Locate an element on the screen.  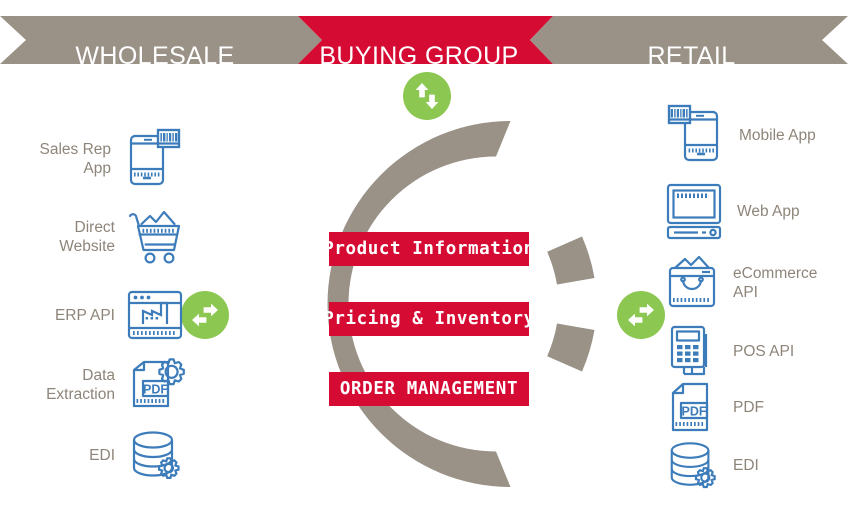
channel-ecommerce-api: eCommerce API is located at coordinates (755, 283).